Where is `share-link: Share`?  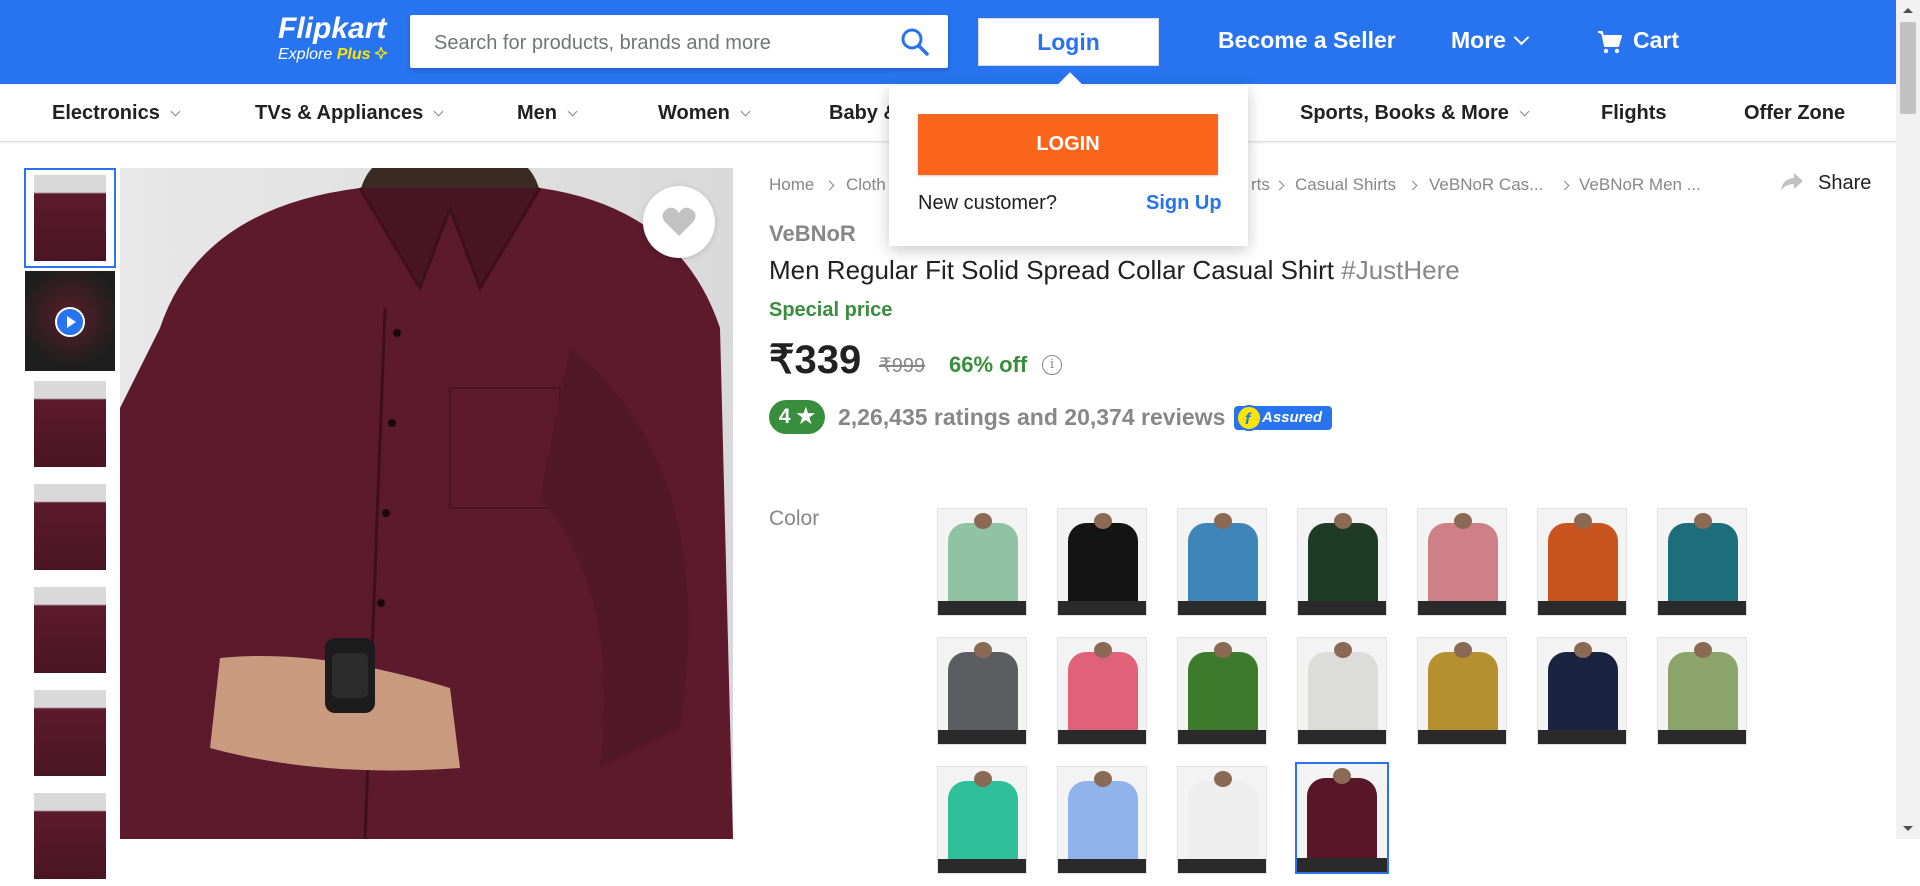
share-link: Share is located at coordinates (1844, 183).